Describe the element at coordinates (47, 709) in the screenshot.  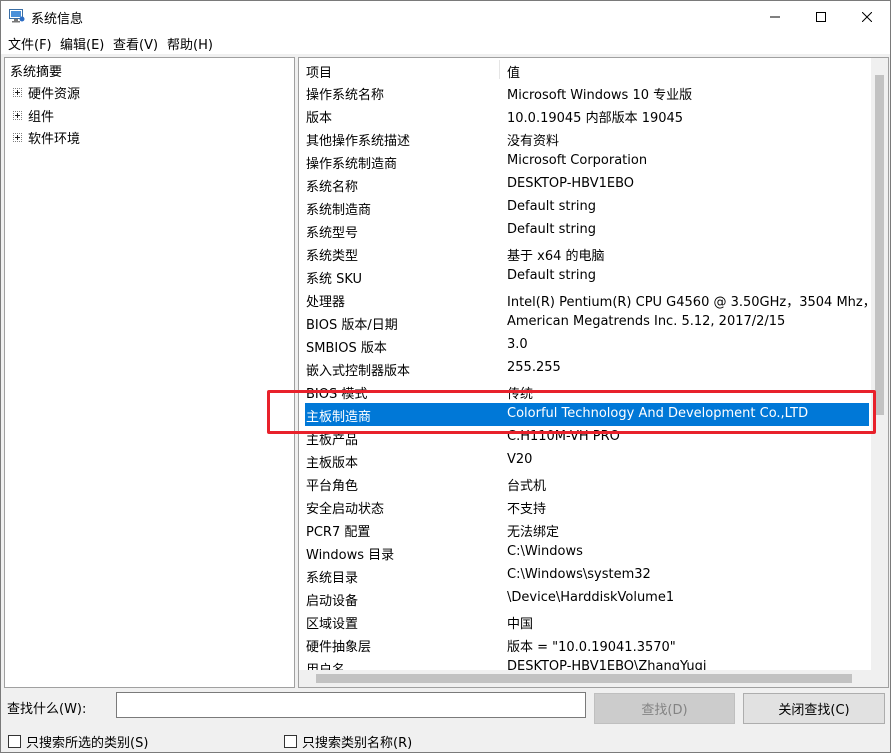
I see `find-label: 查找什么(W):` at that location.